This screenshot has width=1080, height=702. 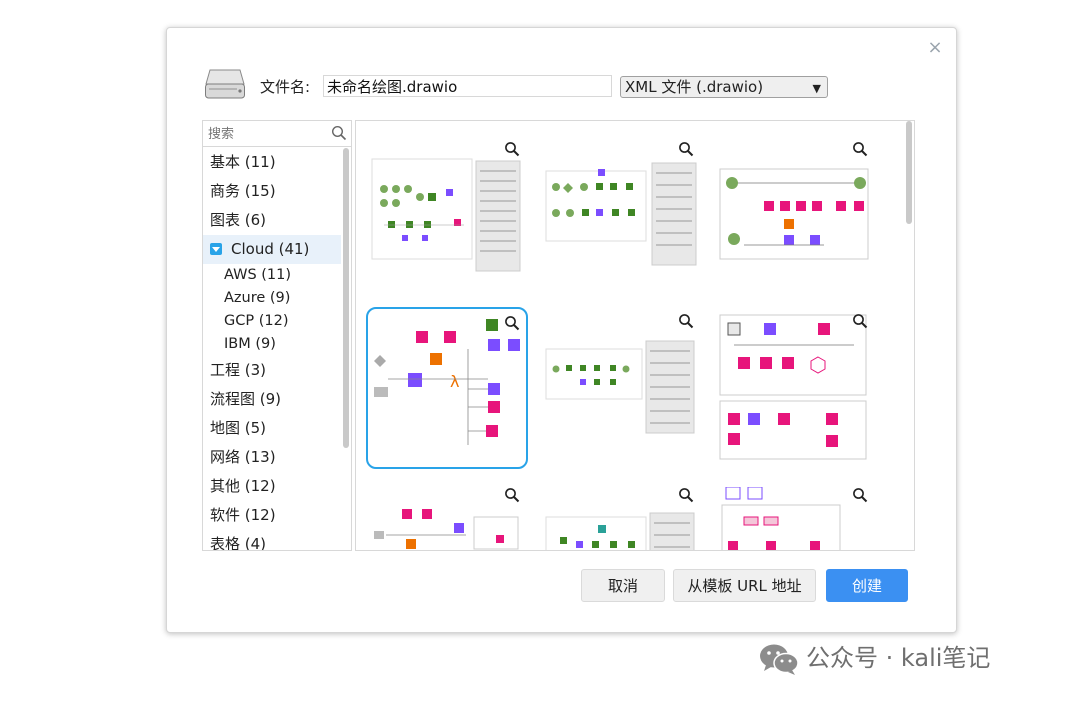 I want to click on category-engineering: 工程 (3), so click(x=272, y=370).